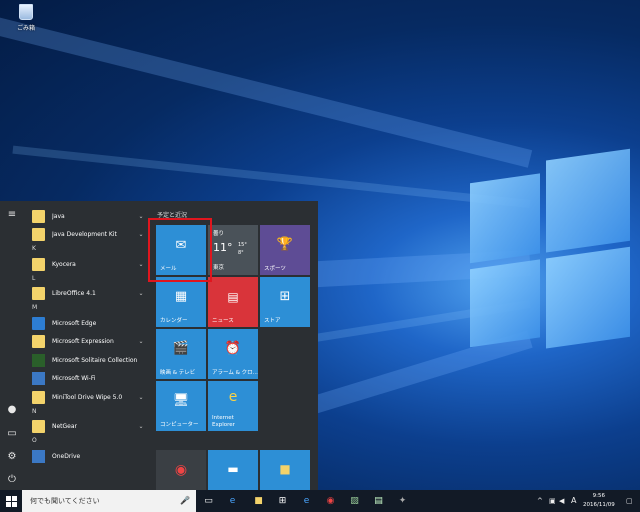 This screenshot has height=512, width=640. What do you see at coordinates (74, 378) in the screenshot?
I see `app-name: Microsoft Wi-Fi` at bounding box center [74, 378].